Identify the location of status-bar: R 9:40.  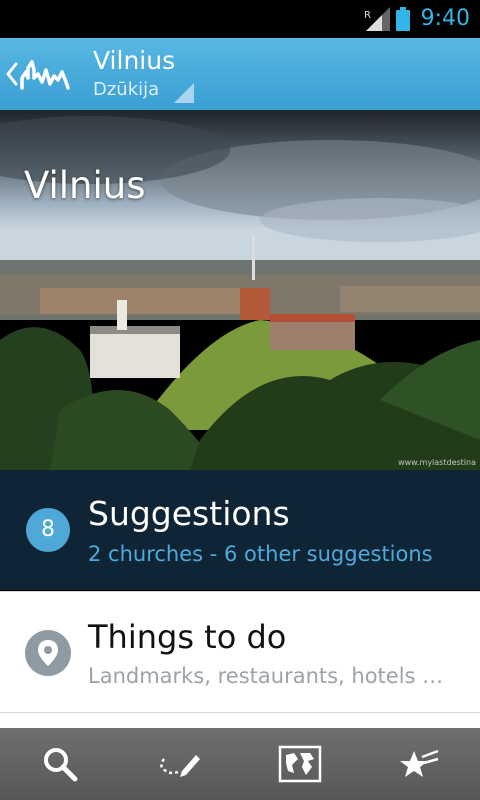
(240, 19).